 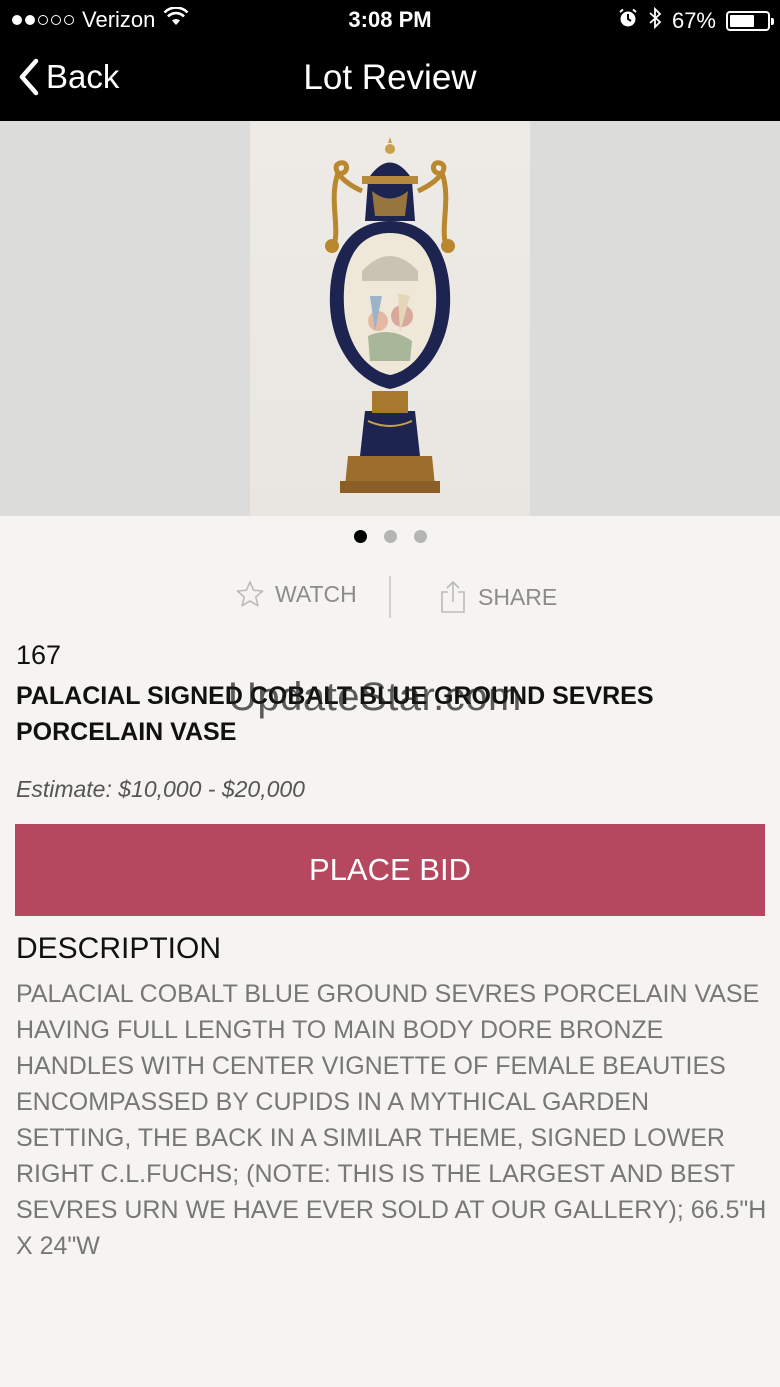 What do you see at coordinates (316, 593) in the screenshot?
I see `watch-label: WATCH` at bounding box center [316, 593].